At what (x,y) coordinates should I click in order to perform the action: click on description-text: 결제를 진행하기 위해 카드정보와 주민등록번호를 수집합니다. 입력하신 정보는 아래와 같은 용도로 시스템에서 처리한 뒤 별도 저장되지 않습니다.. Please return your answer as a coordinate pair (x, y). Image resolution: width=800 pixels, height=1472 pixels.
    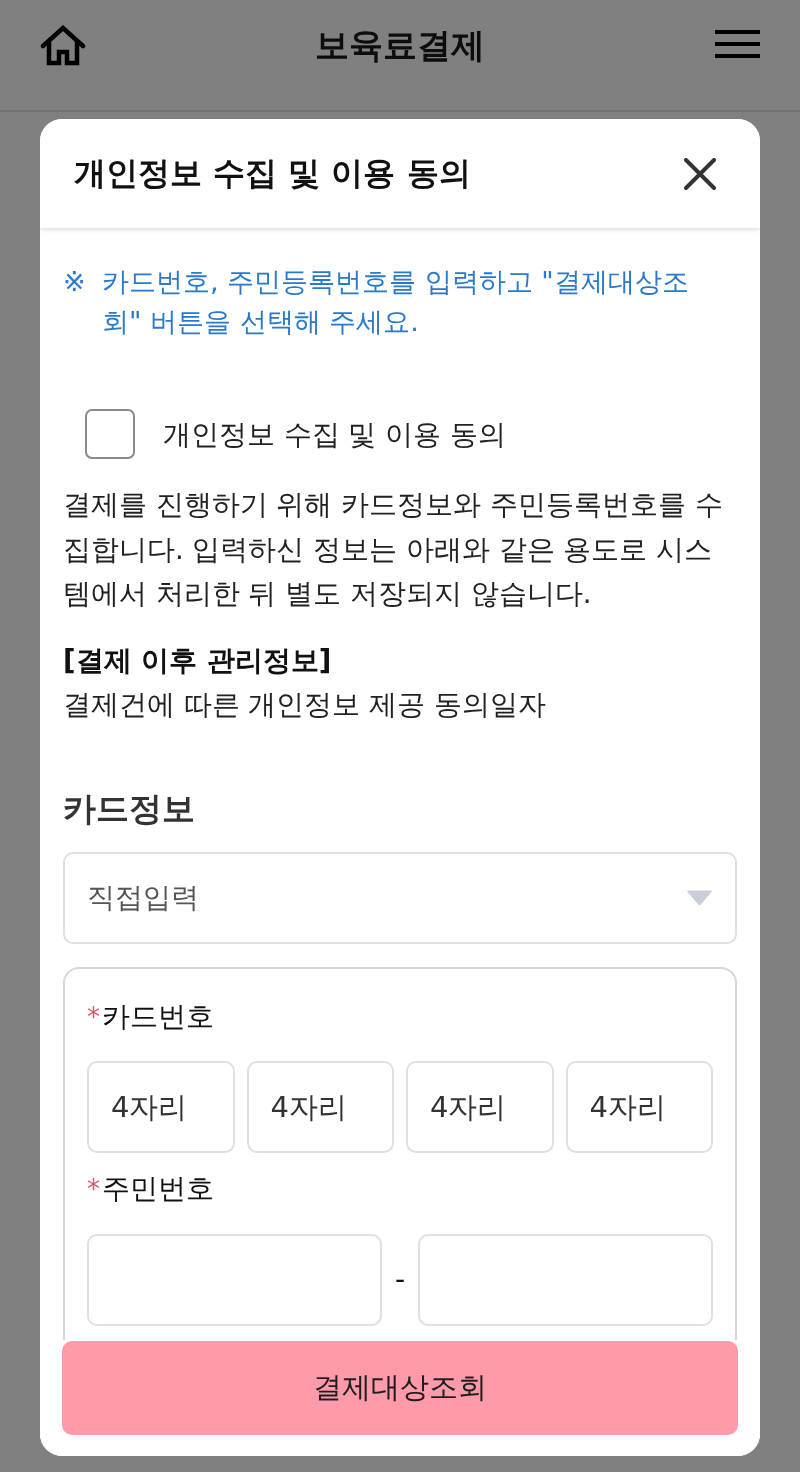
    Looking at the image, I should click on (393, 549).